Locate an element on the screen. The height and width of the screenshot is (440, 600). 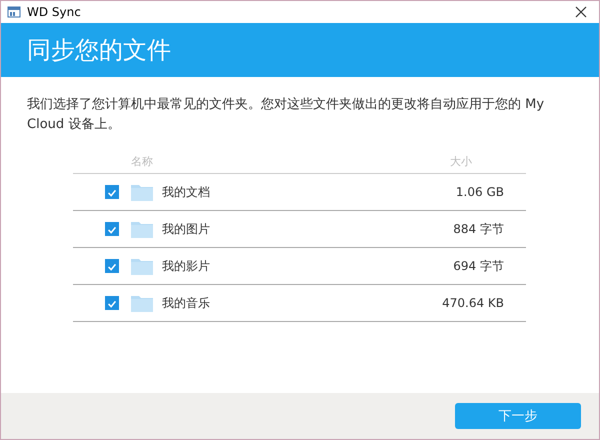
close-icon is located at coordinates (581, 12).